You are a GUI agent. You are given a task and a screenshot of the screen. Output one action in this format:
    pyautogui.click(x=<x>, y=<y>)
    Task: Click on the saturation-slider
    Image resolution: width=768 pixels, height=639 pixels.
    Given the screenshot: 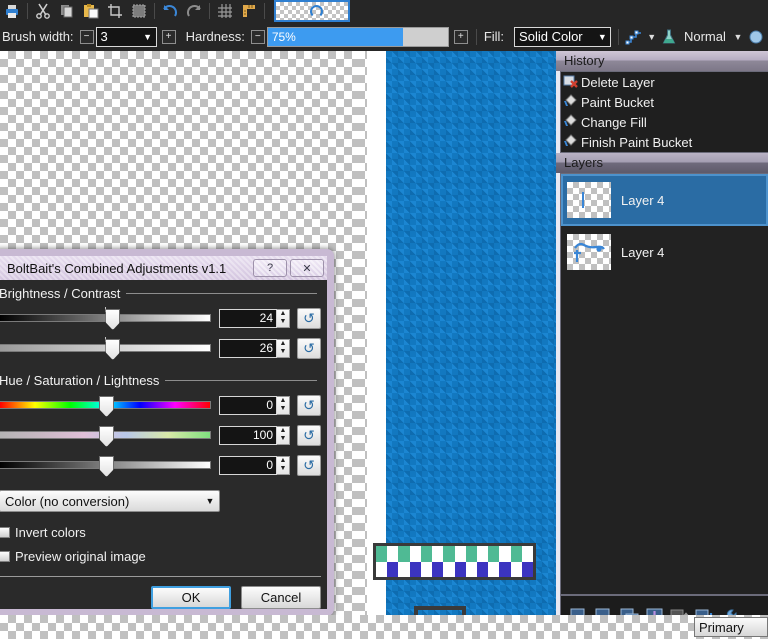 What is the action you would take?
    pyautogui.click(x=105, y=436)
    